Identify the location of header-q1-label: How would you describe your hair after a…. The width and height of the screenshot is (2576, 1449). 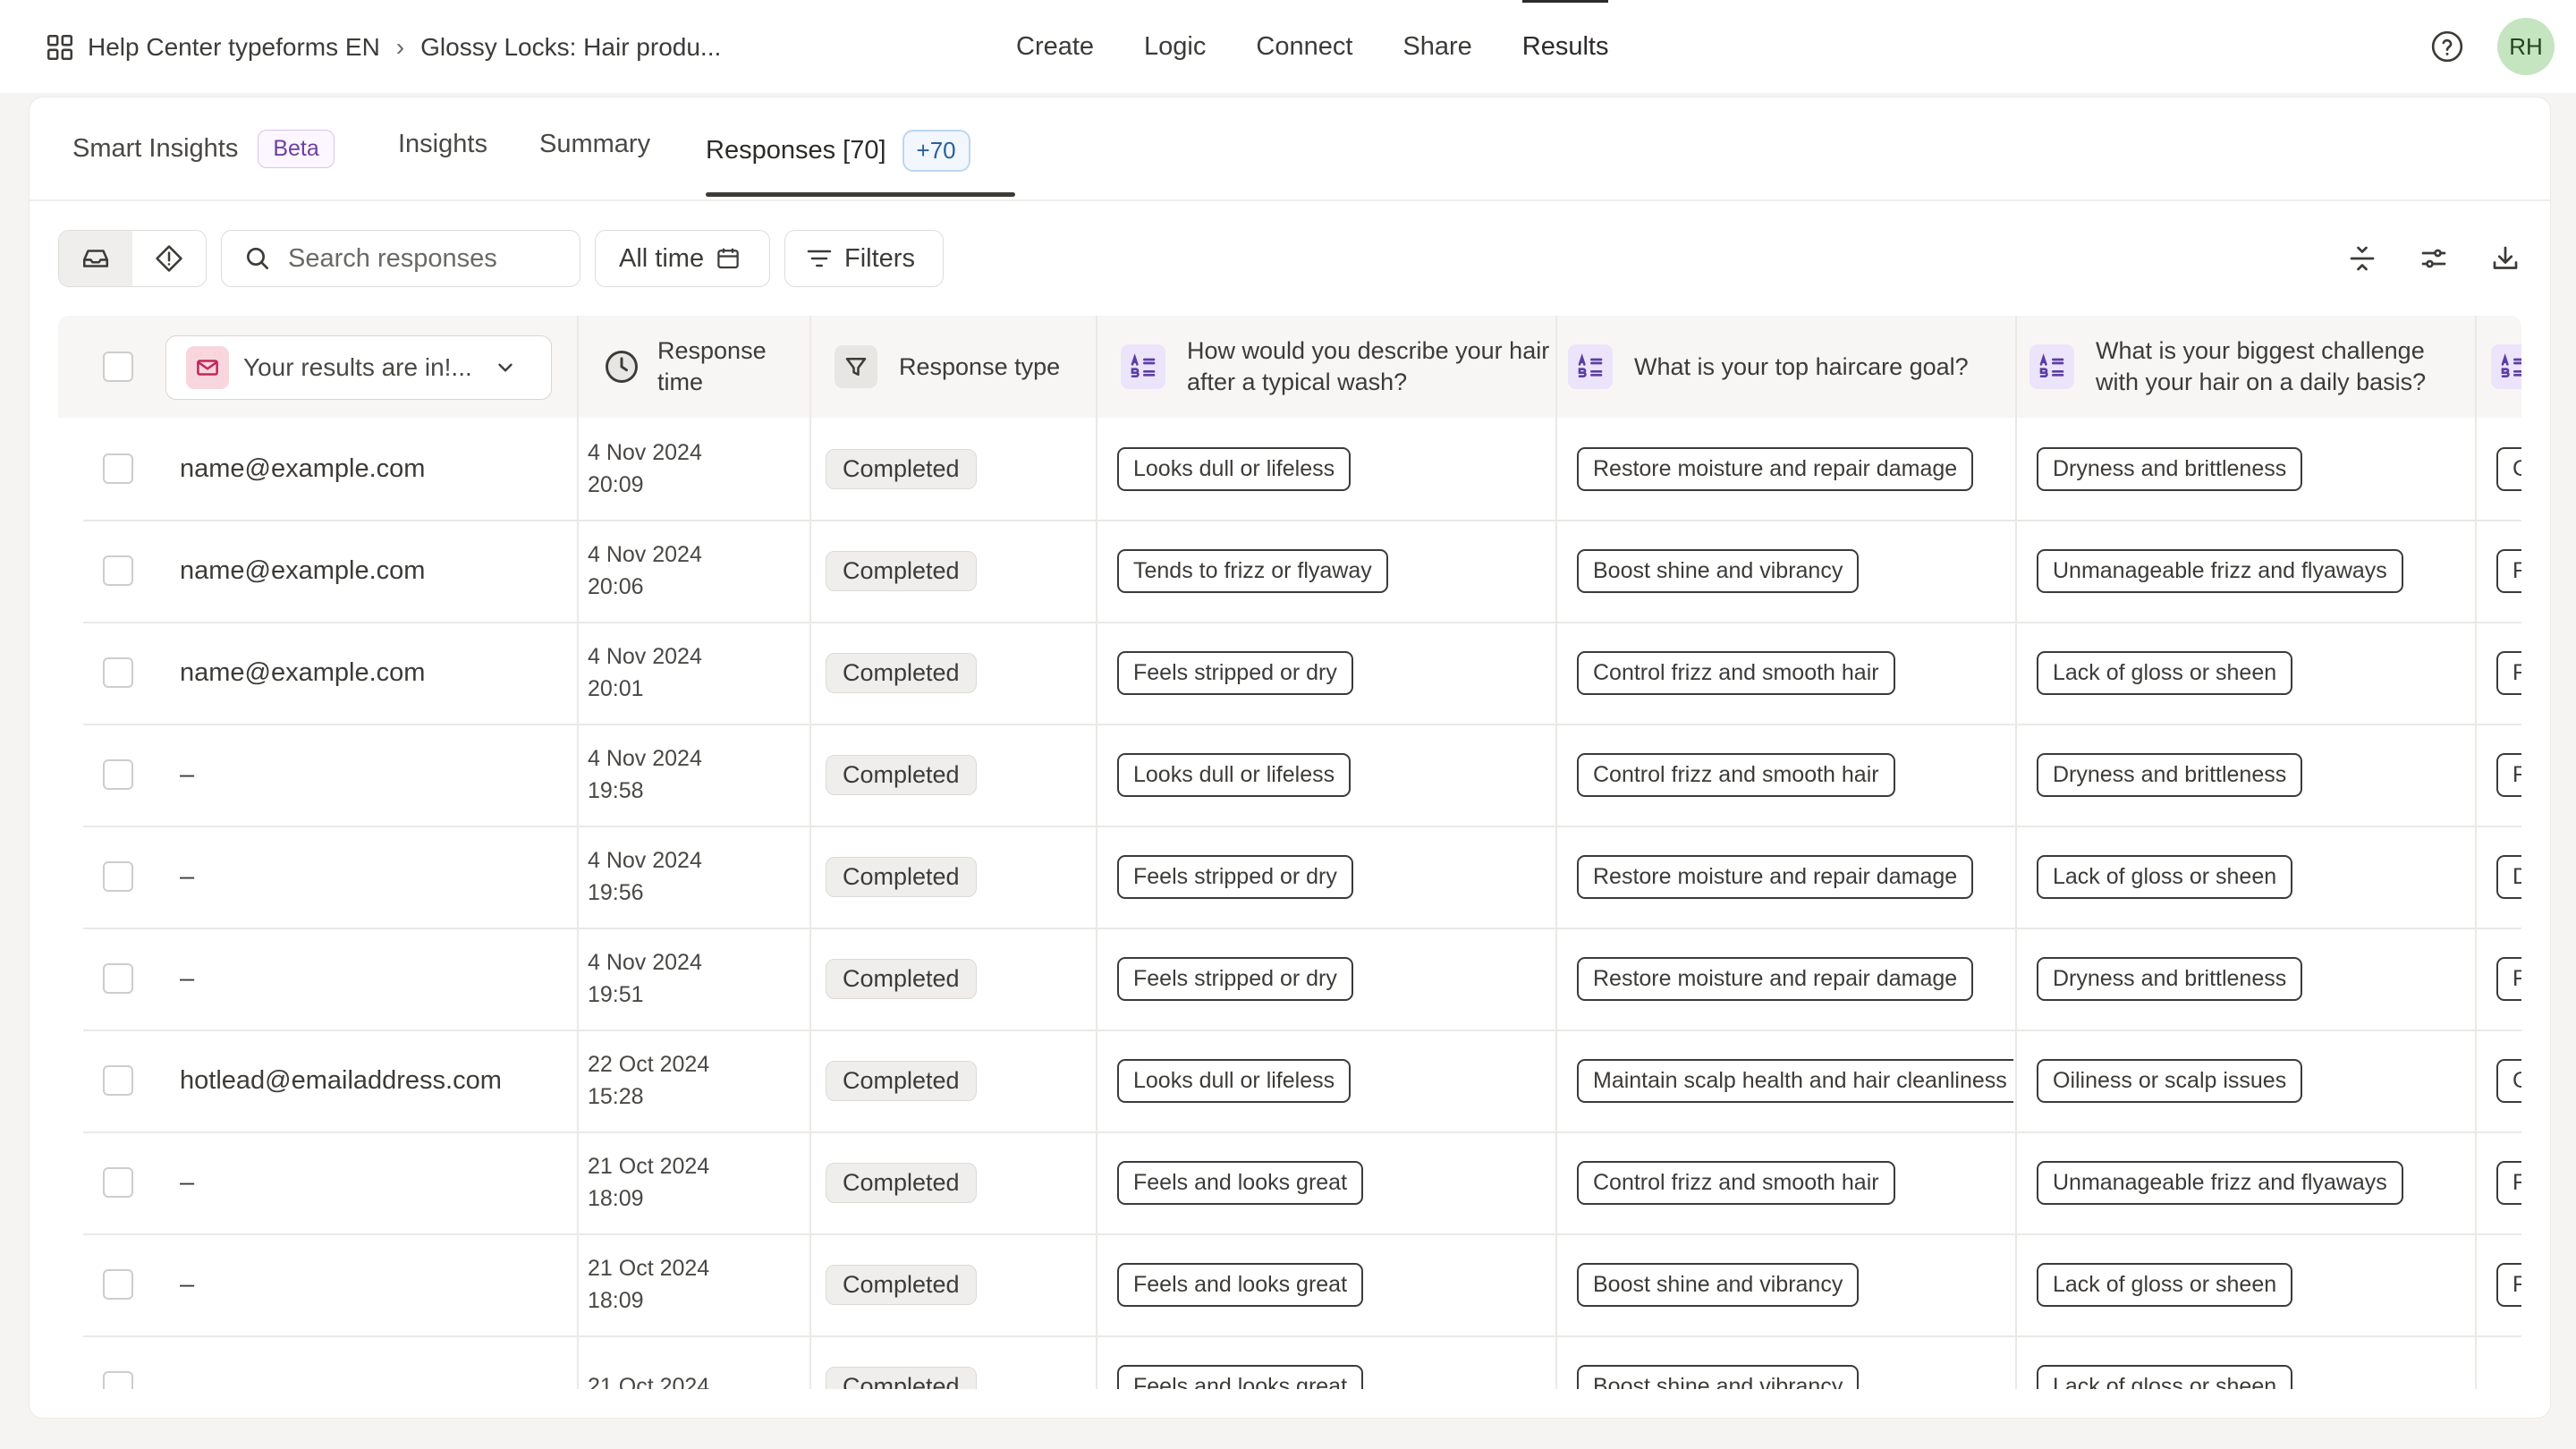
(1368, 366).